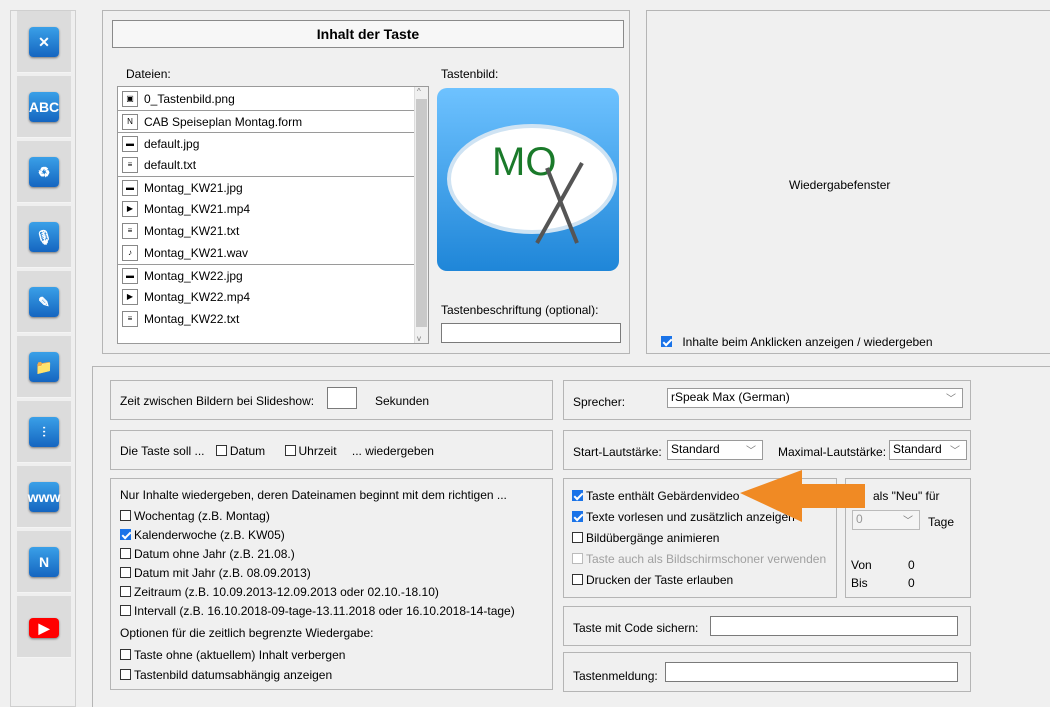  I want to click on filter-option: Kalenderwoche (z.B. KW05), so click(202, 535).